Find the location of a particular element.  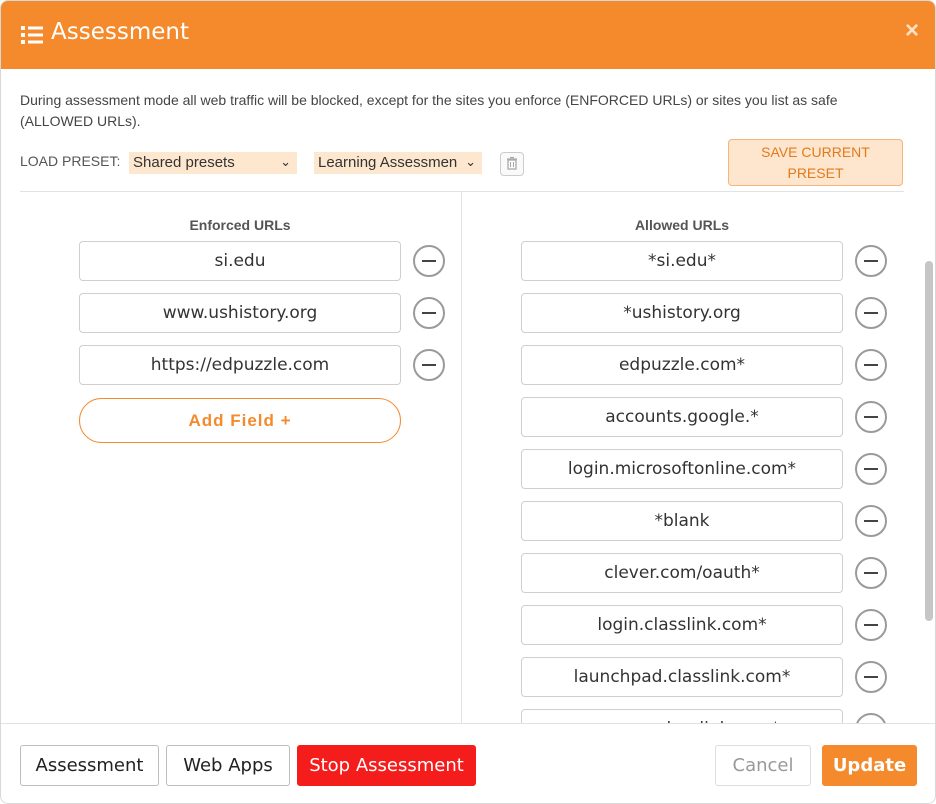

modal-title: Assessment is located at coordinates (120, 32).